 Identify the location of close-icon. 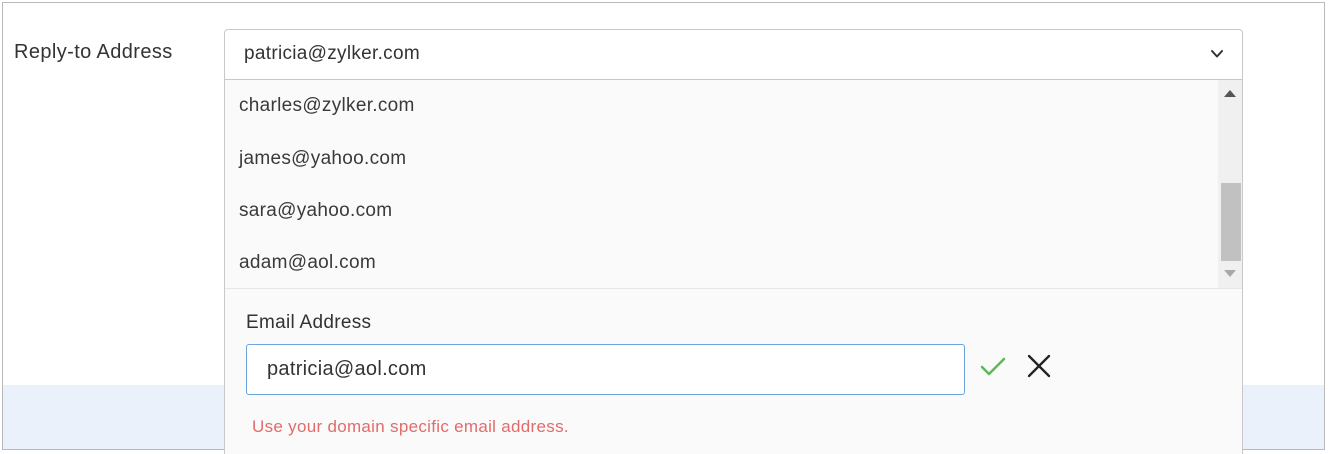
(1039, 366).